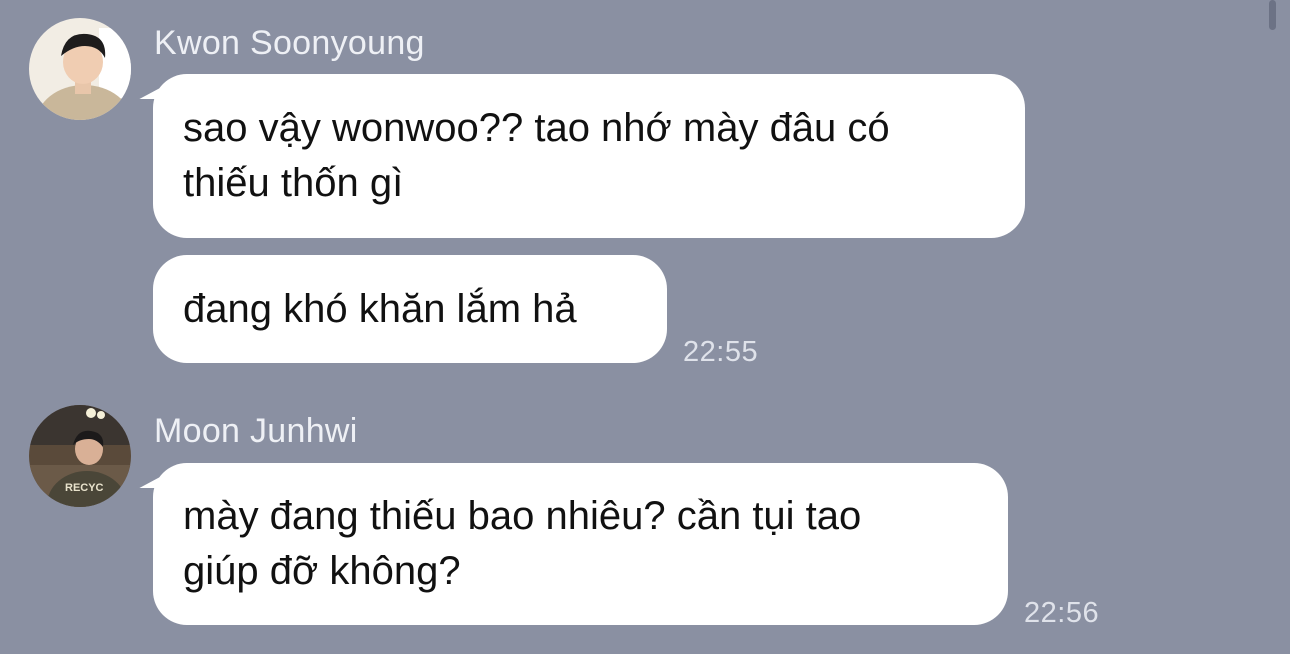 This screenshot has width=1290, height=654. What do you see at coordinates (1062, 613) in the screenshot?
I see `message-timestamp: 22:56` at bounding box center [1062, 613].